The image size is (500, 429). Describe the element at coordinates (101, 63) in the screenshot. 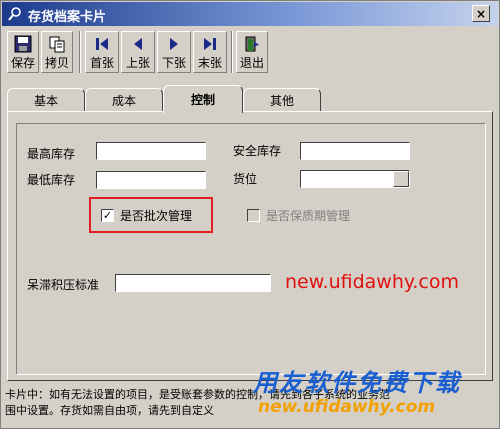

I see `first-label: 首张` at that location.